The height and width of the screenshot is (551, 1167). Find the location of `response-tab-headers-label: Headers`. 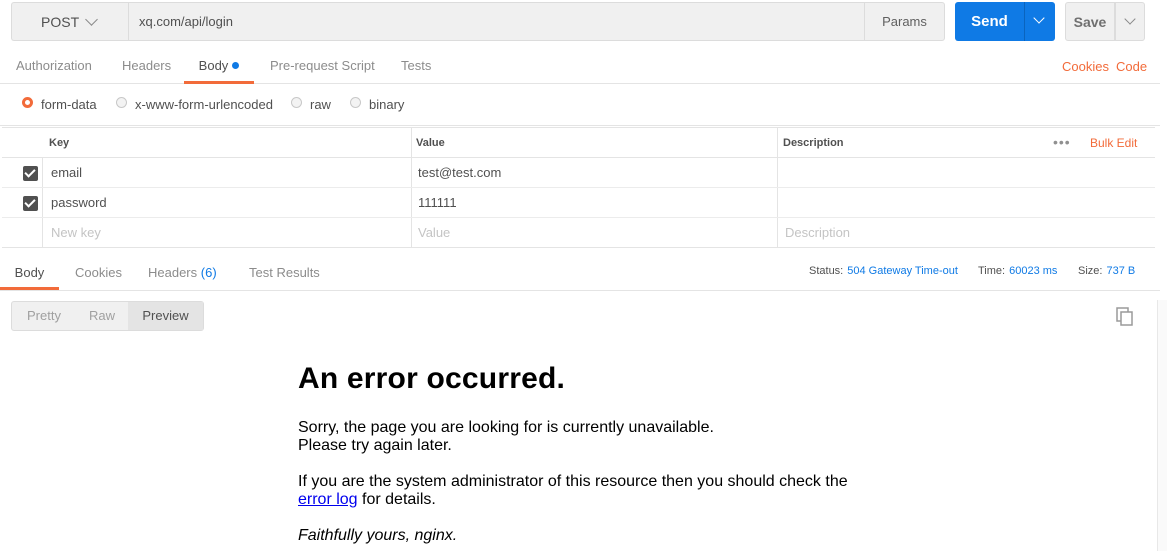

response-tab-headers-label: Headers is located at coordinates (173, 272).